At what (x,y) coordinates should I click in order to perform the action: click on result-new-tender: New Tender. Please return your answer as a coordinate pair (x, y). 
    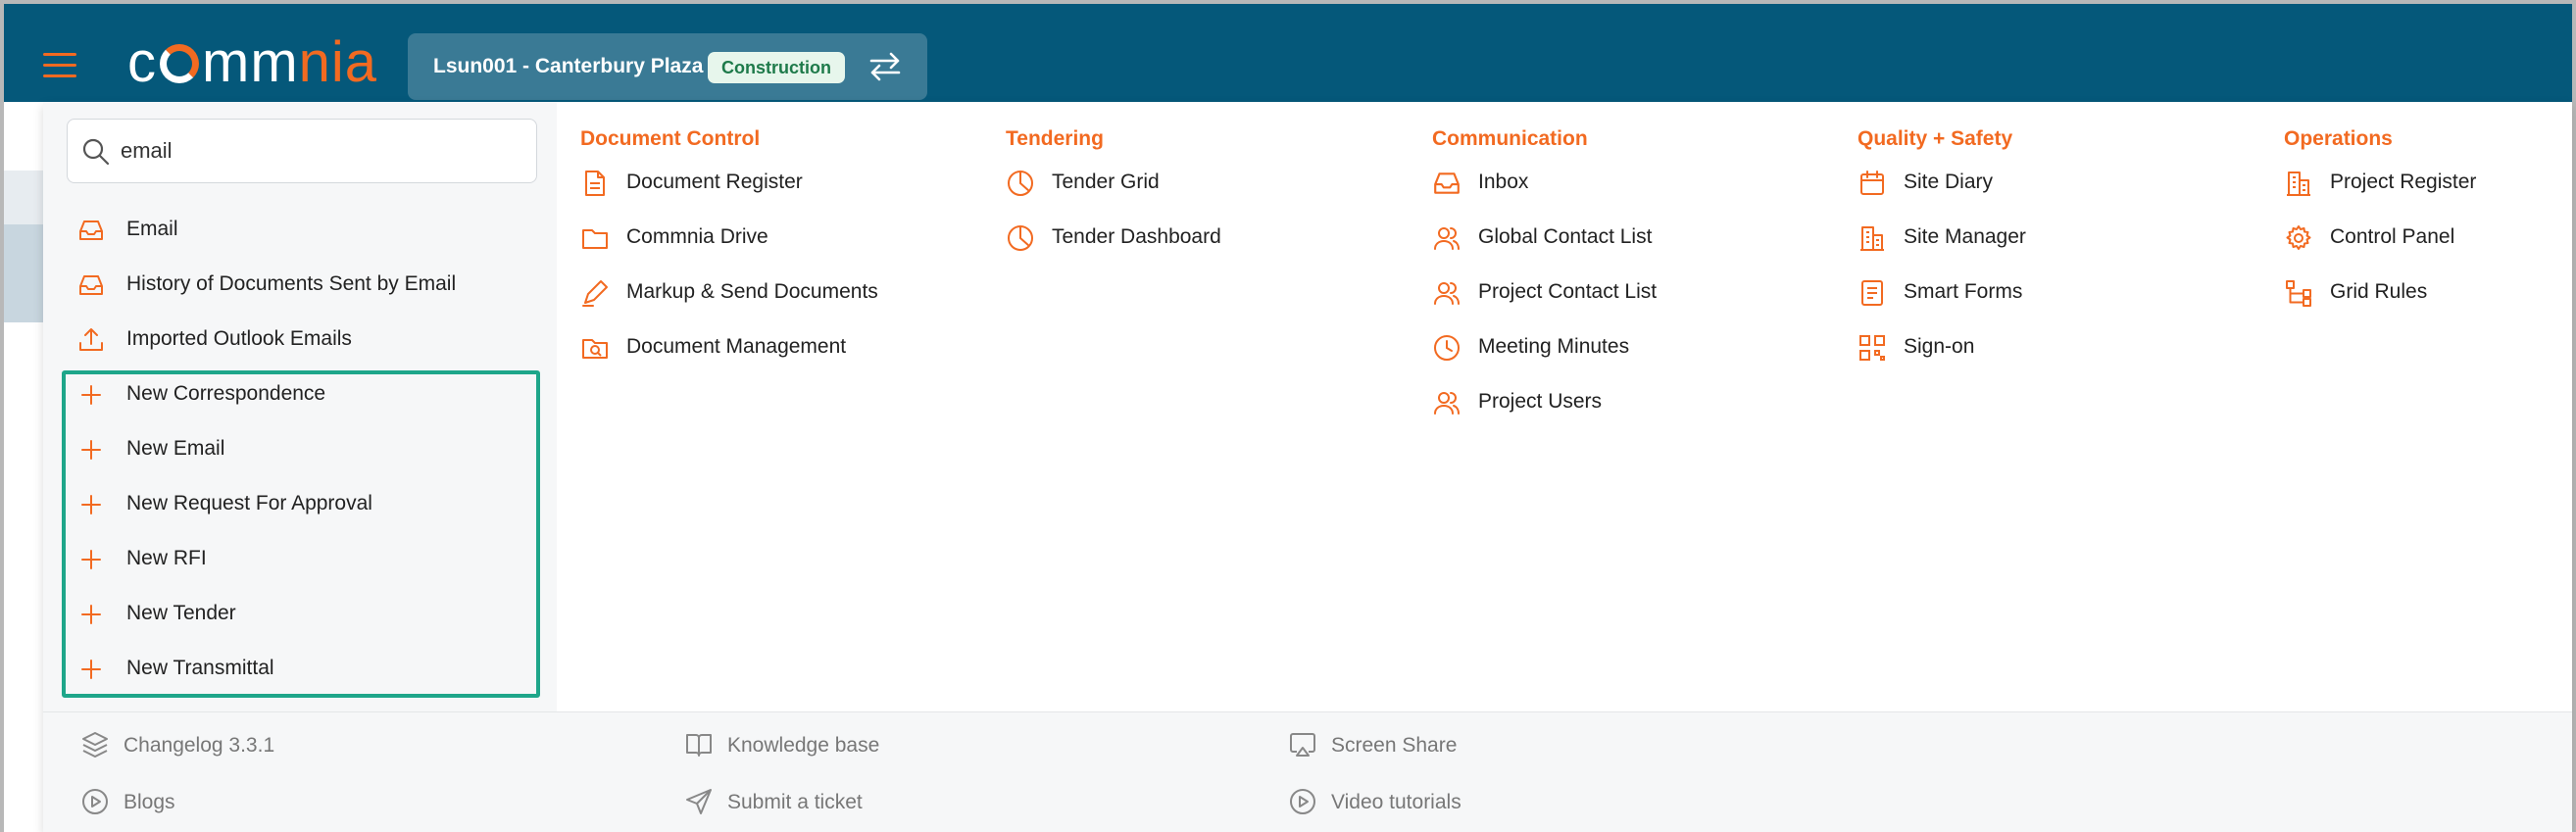
    Looking at the image, I should click on (300, 614).